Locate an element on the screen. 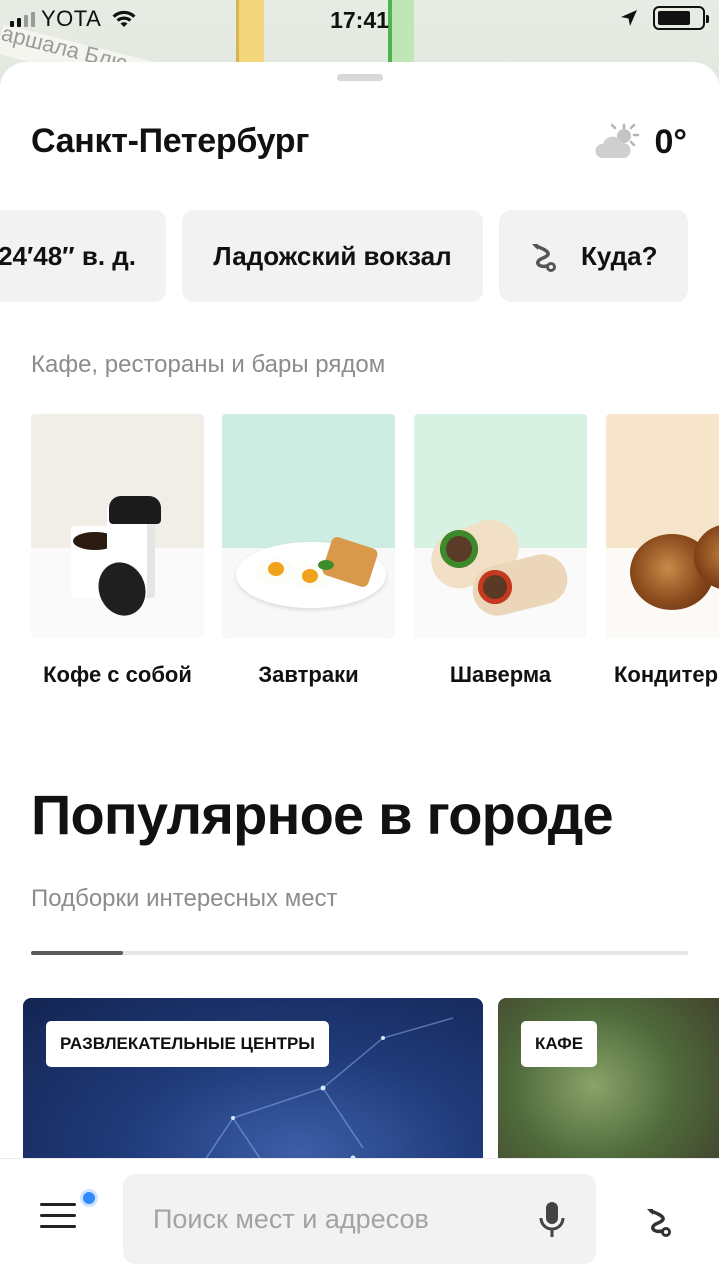 The width and height of the screenshot is (719, 1280). temperature: 0° is located at coordinates (670, 141).